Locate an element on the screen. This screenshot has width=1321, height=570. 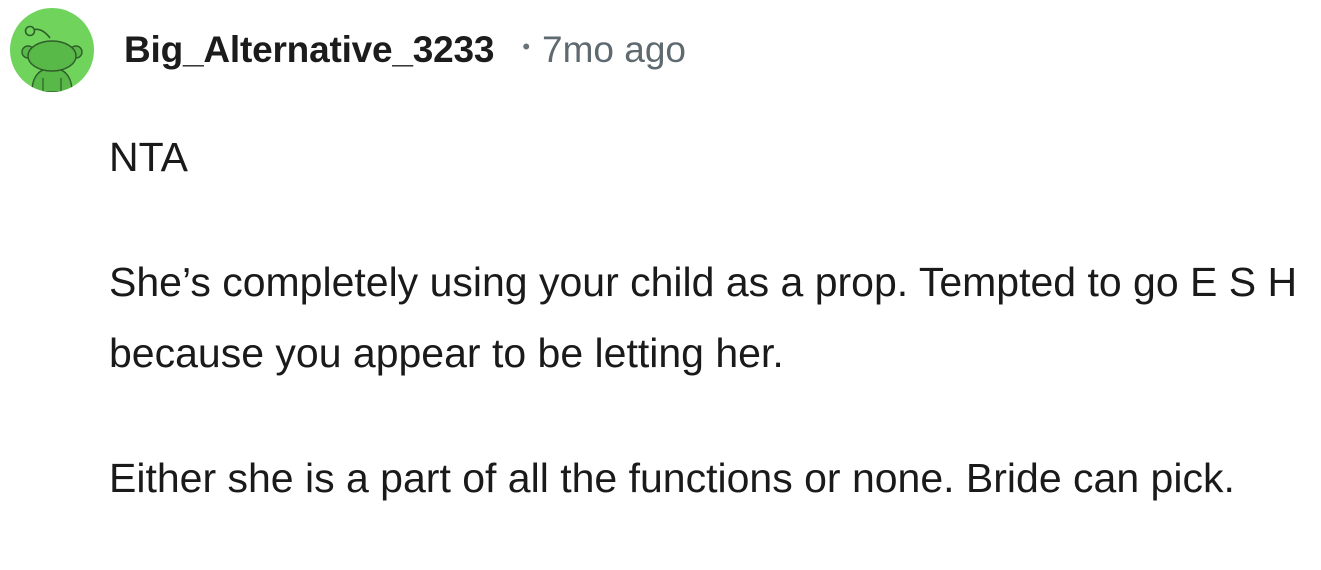
comment-header: Big_Alternative_3233 • 7mo ago is located at coordinates (348, 50).